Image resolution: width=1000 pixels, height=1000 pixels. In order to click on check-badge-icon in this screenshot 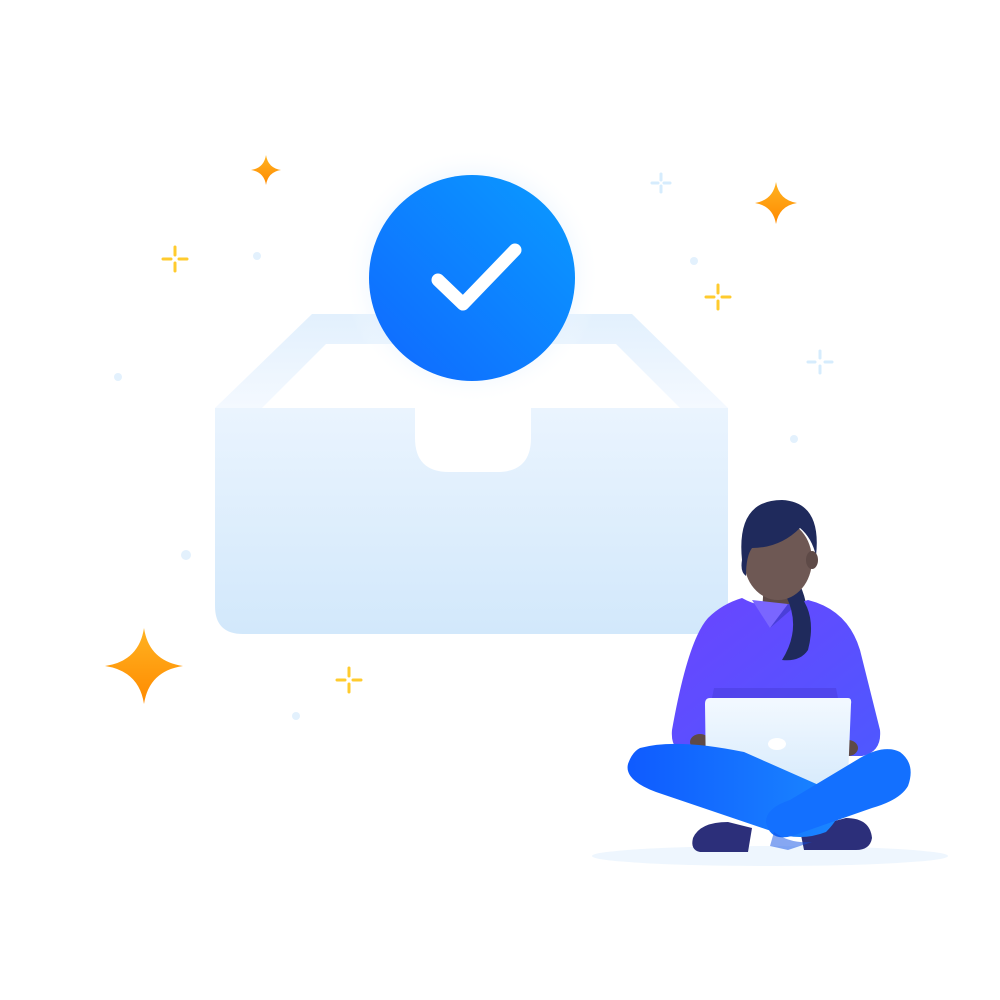, I will do `click(472, 276)`.